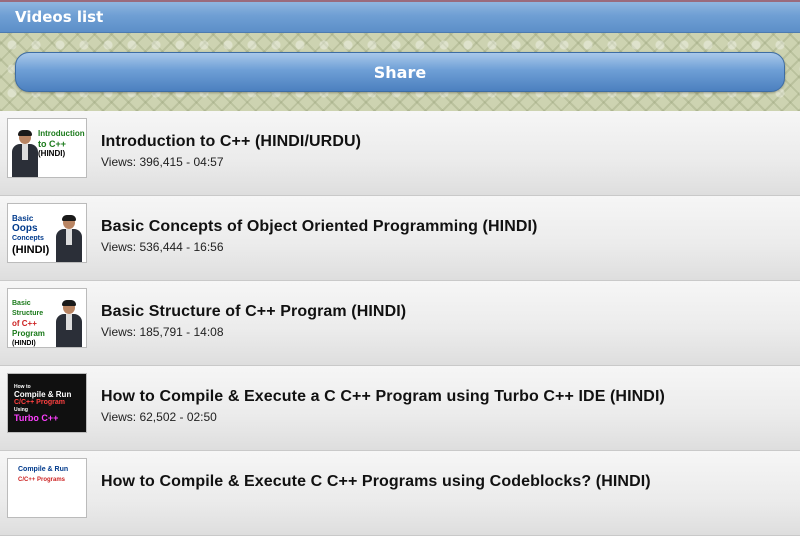 The height and width of the screenshot is (536, 800). Describe the element at coordinates (28, 238) in the screenshot. I see `thumb-text: Concepts` at that location.